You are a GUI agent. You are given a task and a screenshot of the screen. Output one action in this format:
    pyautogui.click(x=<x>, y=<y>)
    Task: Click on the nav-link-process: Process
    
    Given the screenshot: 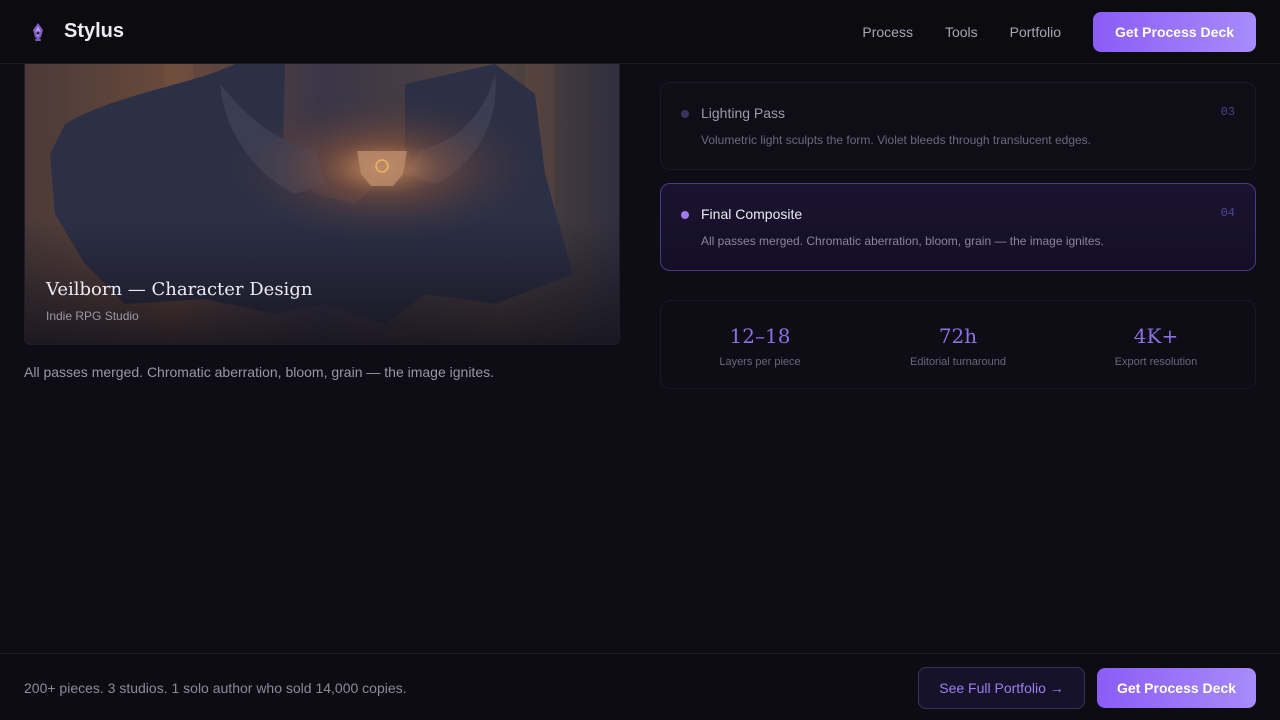 What is the action you would take?
    pyautogui.click(x=887, y=32)
    